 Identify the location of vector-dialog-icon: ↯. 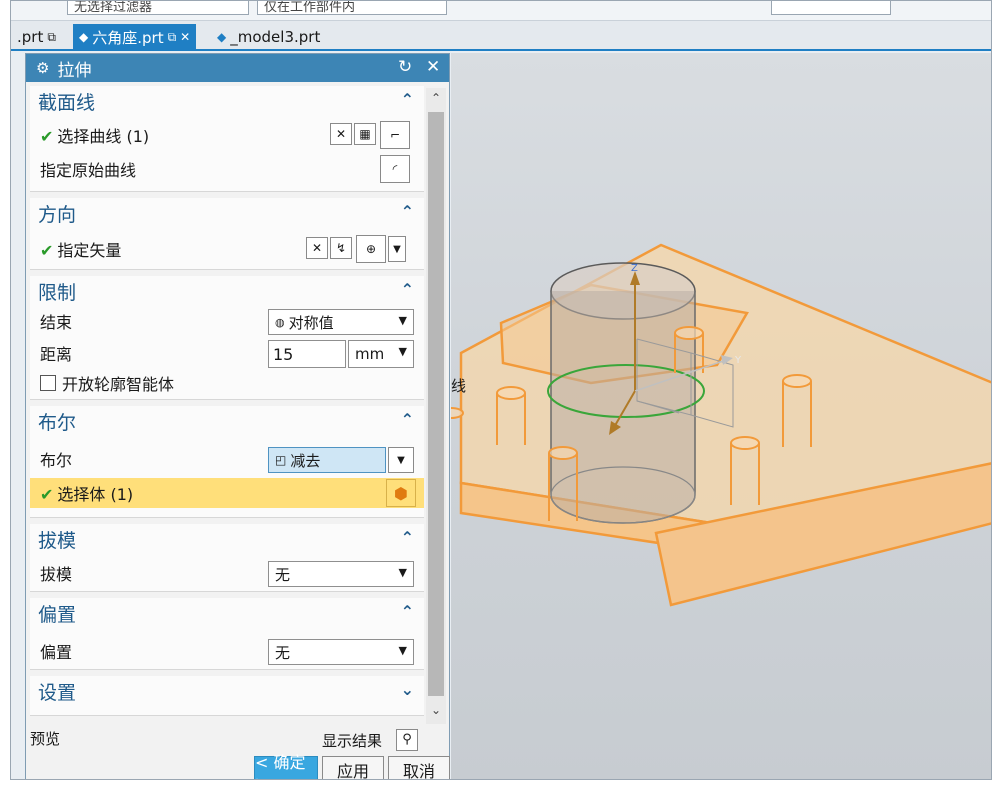
(341, 248).